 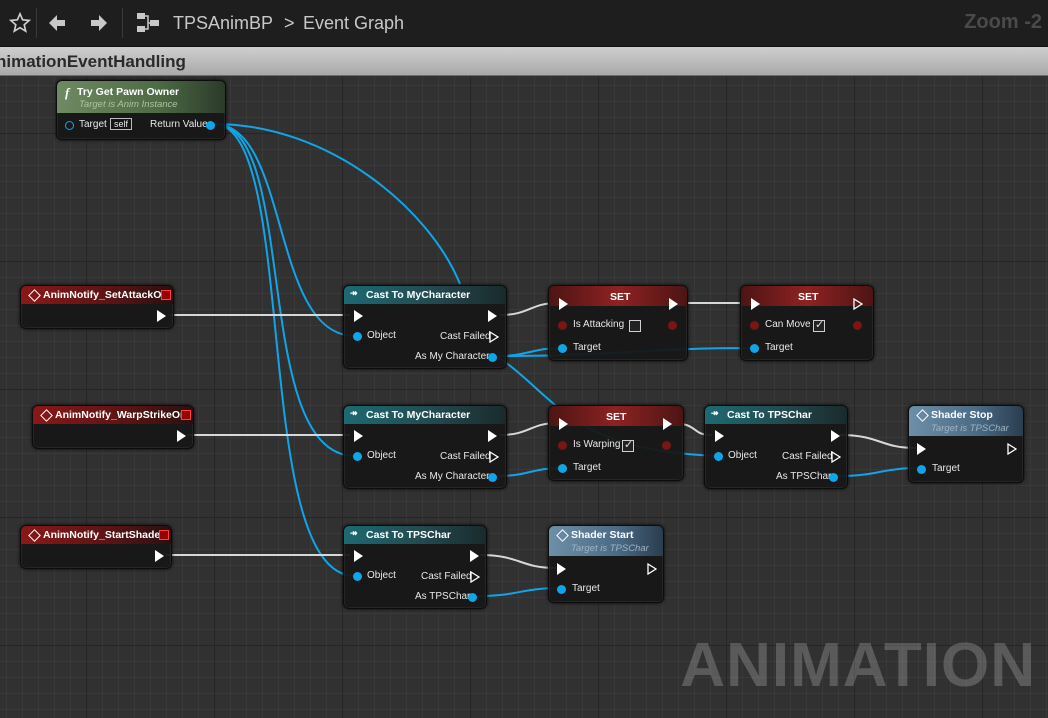 What do you see at coordinates (93, 61) in the screenshot?
I see `comment-title: nimationEventHandling` at bounding box center [93, 61].